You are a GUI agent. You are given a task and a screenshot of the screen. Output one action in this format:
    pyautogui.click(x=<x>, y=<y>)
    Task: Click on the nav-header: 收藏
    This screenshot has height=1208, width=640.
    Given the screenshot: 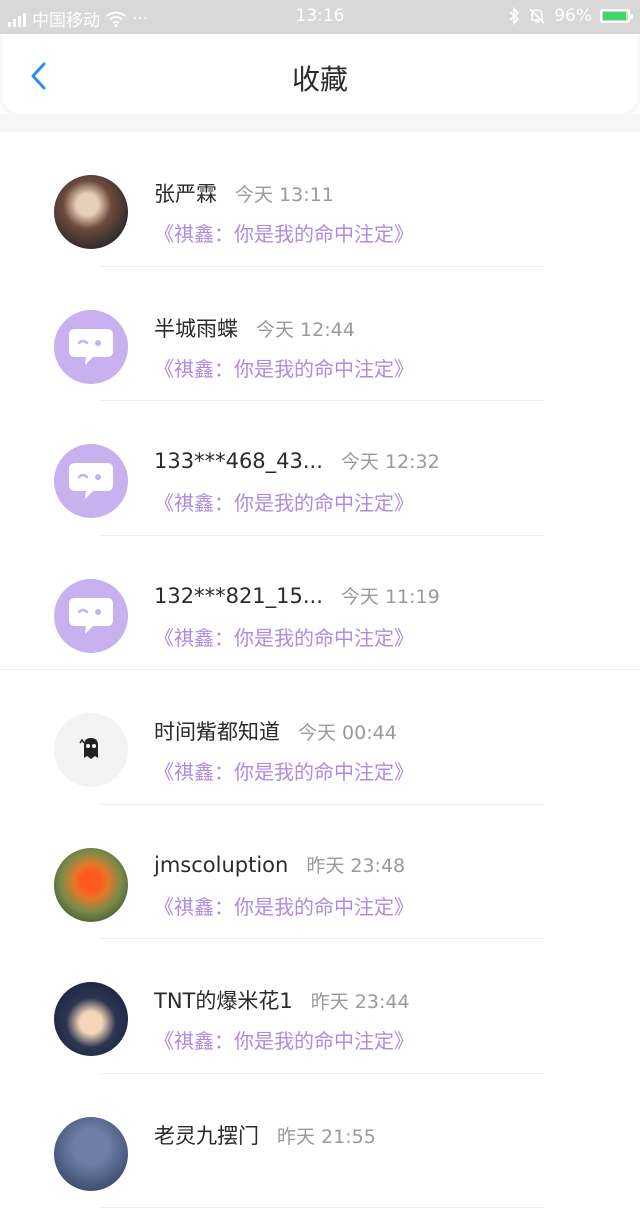 What is the action you would take?
    pyautogui.click(x=320, y=74)
    